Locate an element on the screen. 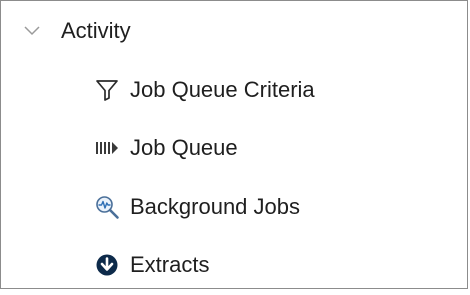  queue-icon is located at coordinates (107, 148).